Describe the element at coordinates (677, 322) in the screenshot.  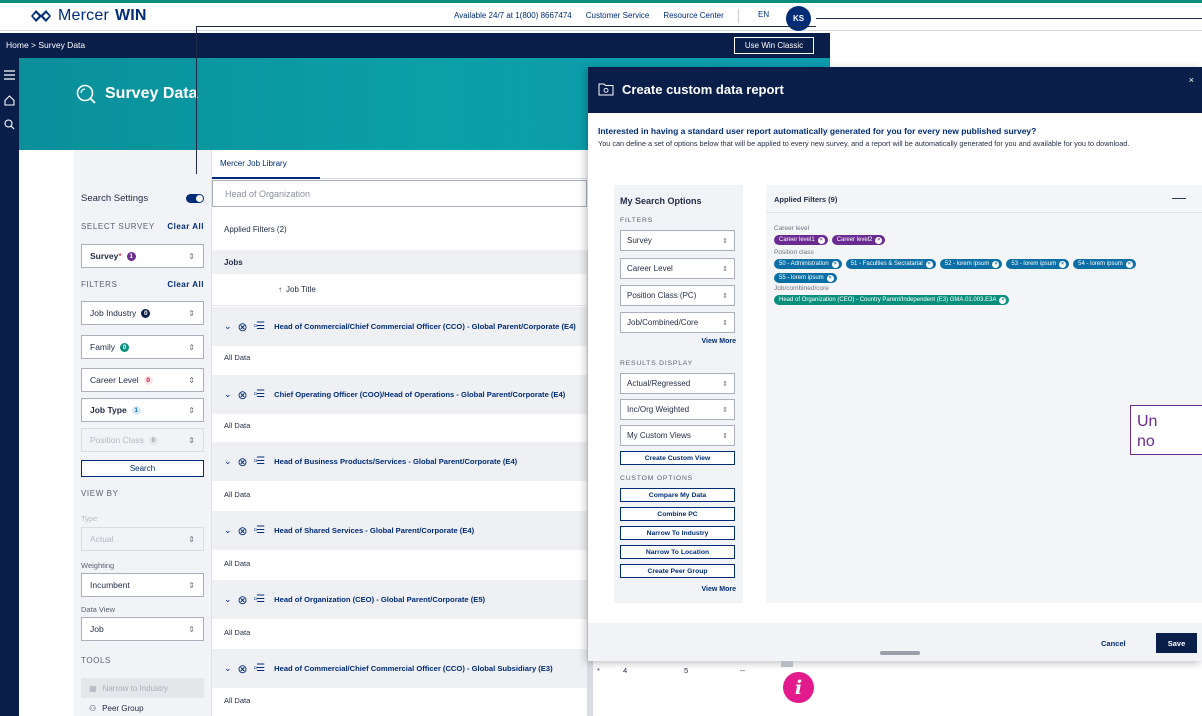
I see `job-combined-option-select: Job/Combined/Core ⇕` at that location.